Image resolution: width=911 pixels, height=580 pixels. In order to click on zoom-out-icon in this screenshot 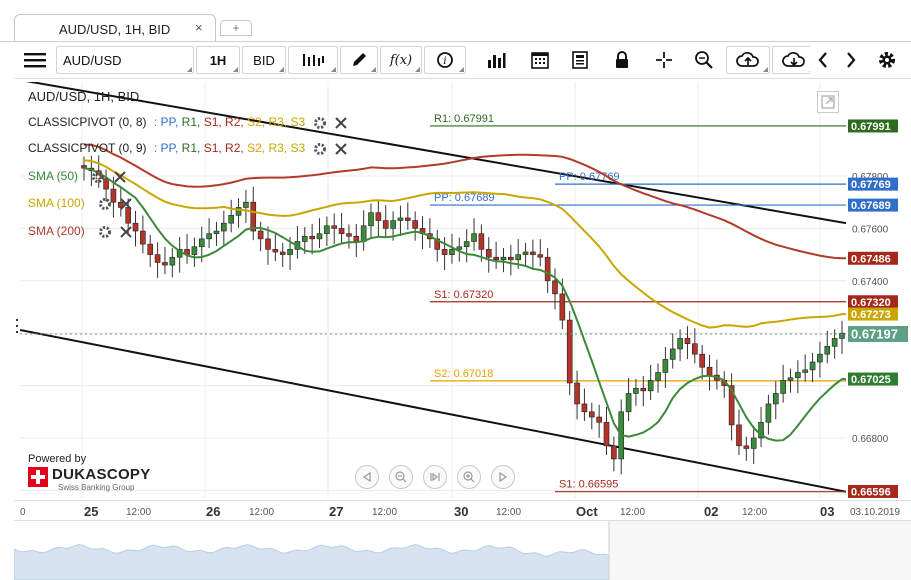, I will do `click(401, 477)`.